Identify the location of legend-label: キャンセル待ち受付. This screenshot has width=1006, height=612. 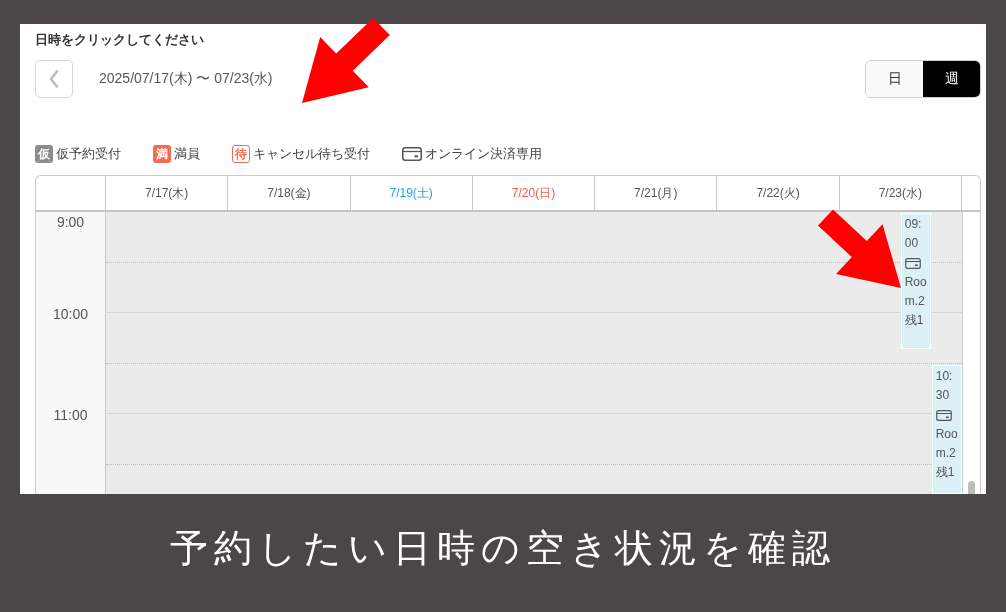
(311, 154).